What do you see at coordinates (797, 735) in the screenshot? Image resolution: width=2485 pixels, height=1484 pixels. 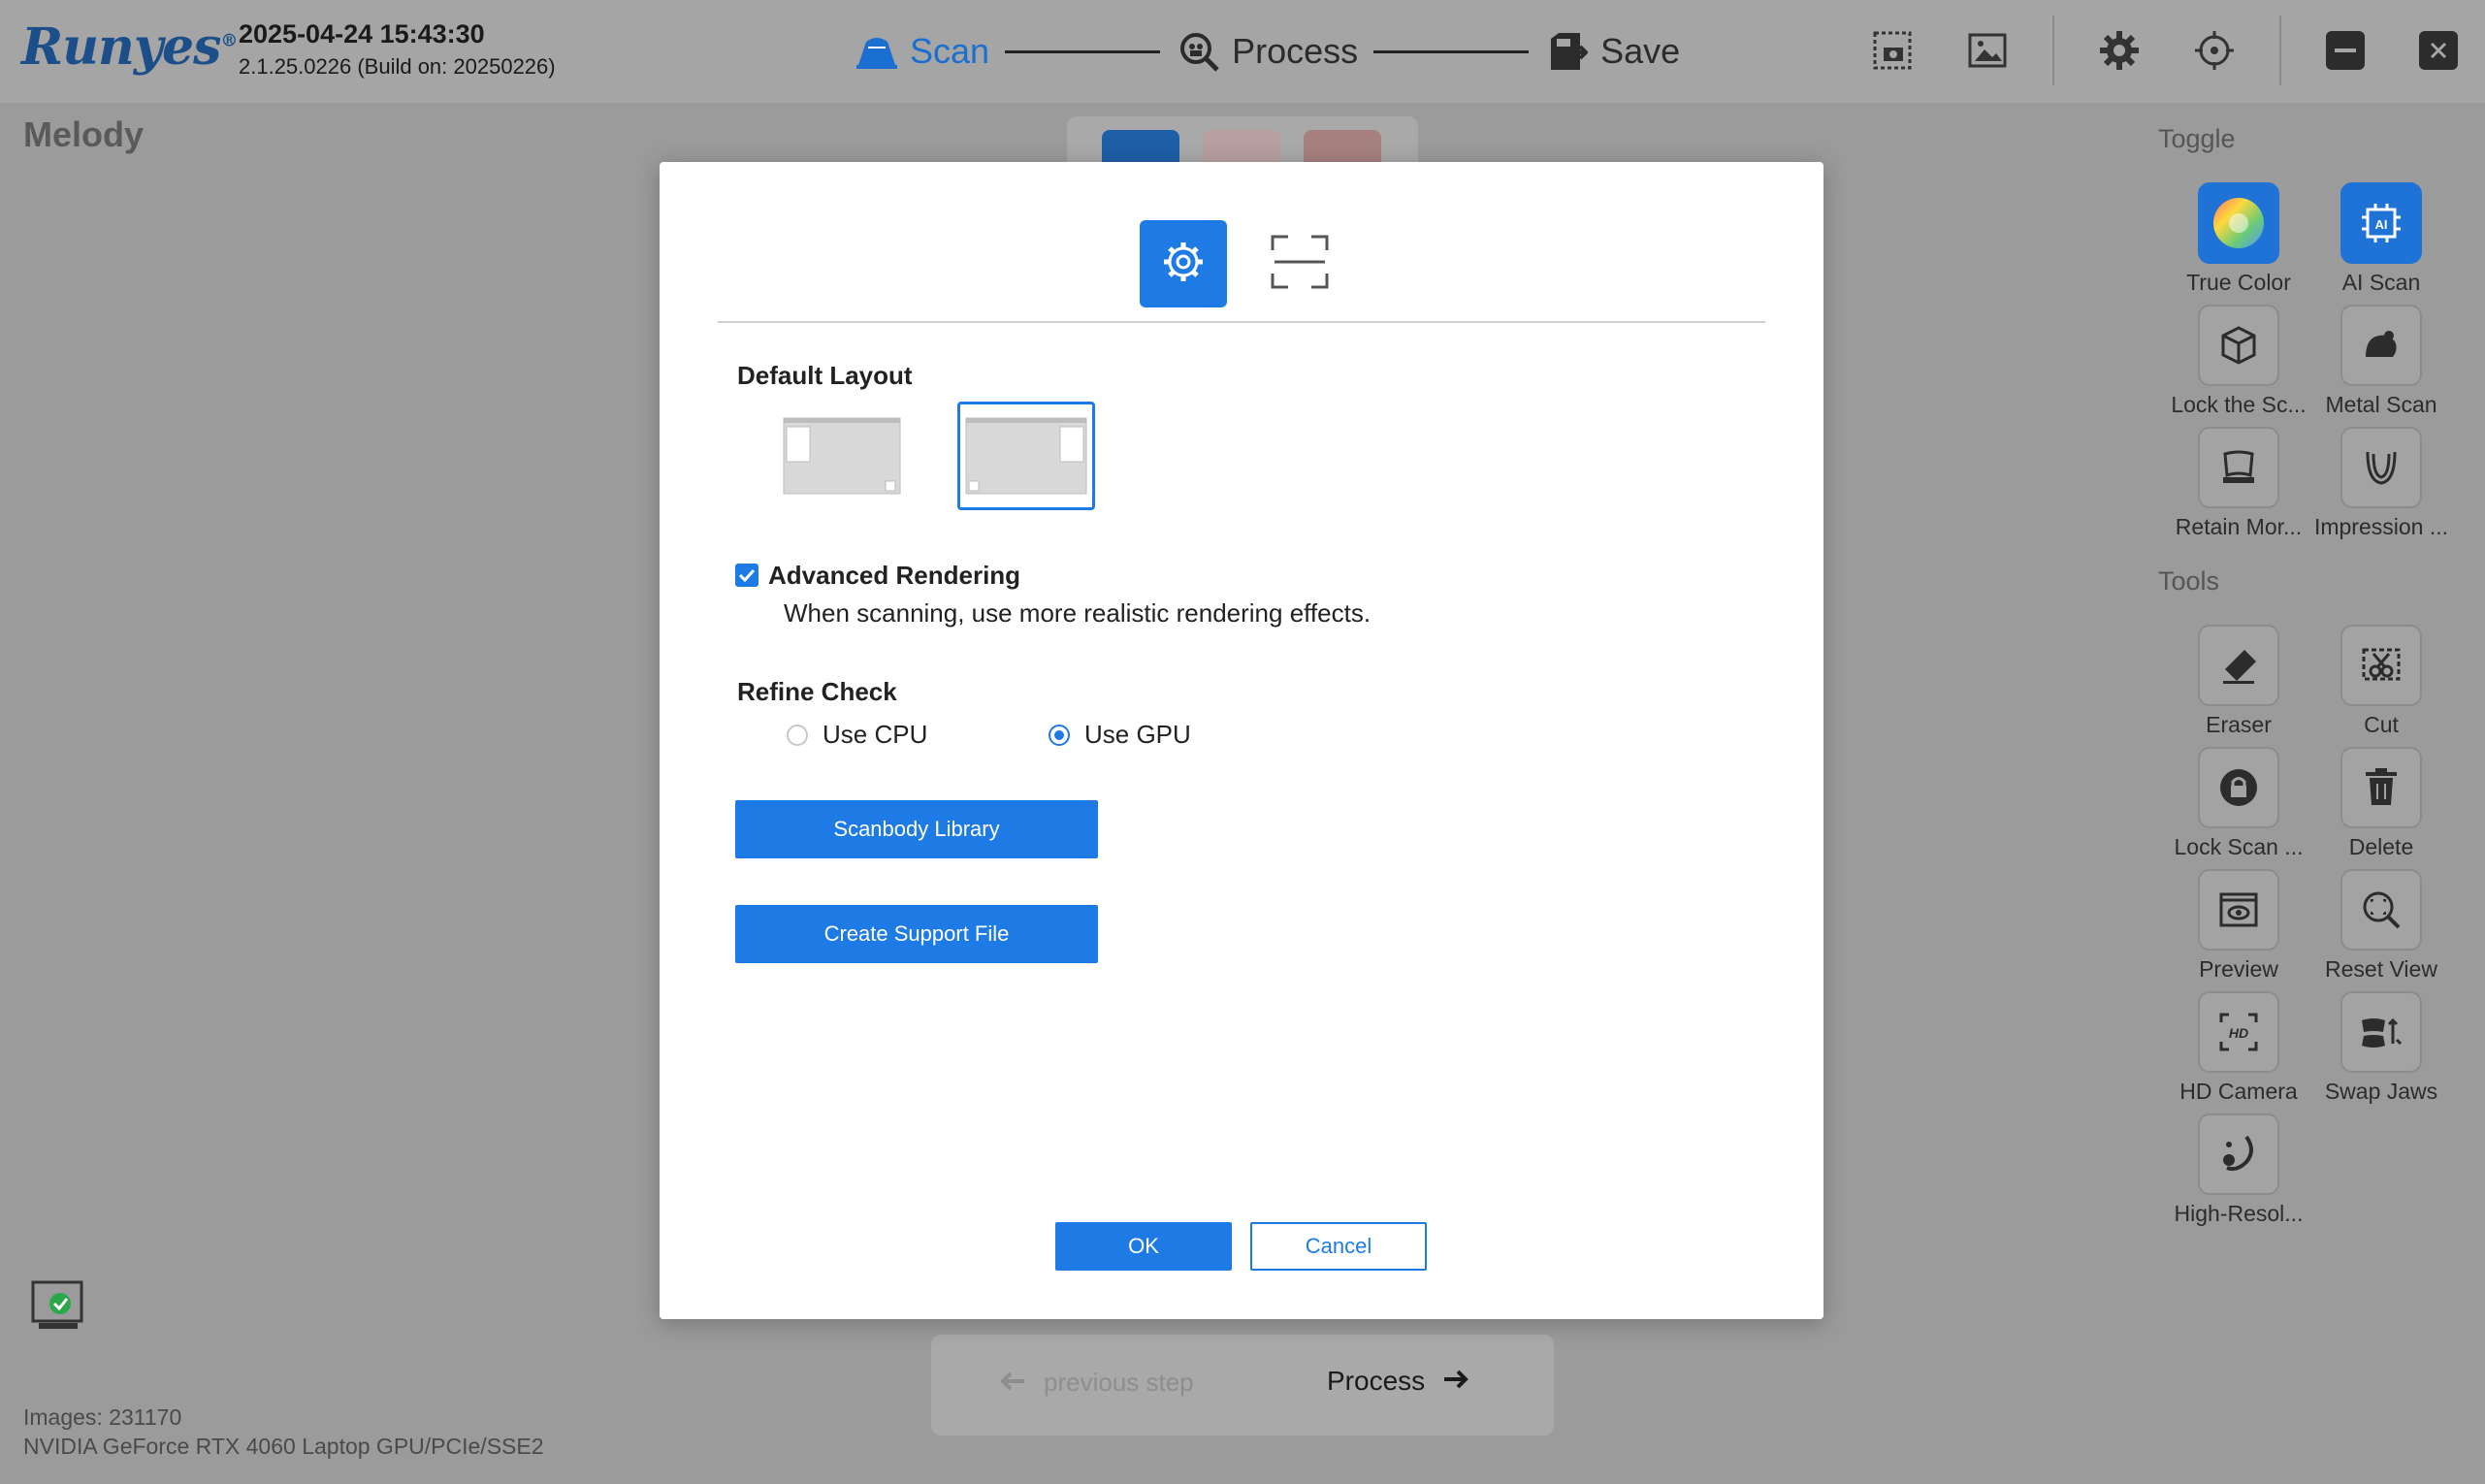 I see `use-cpu-radio` at bounding box center [797, 735].